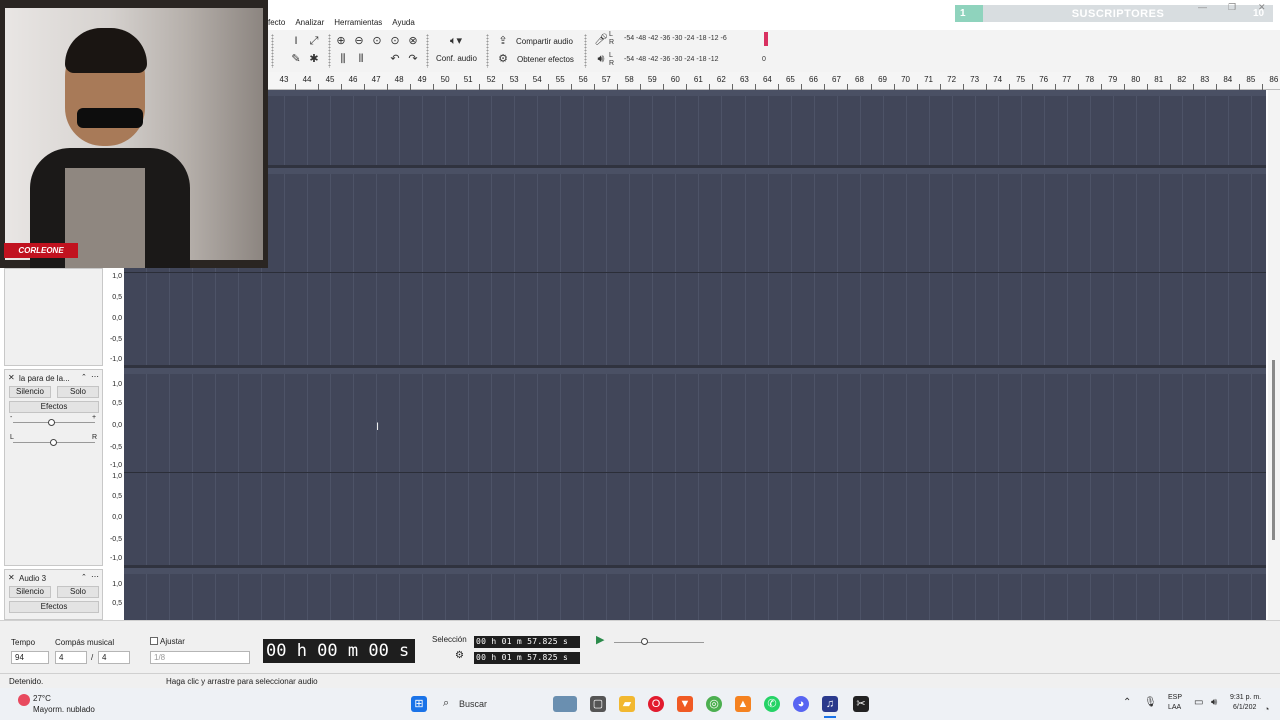 The image size is (1280, 720). I want to click on trim-icon: ⫼, so click(343, 59).